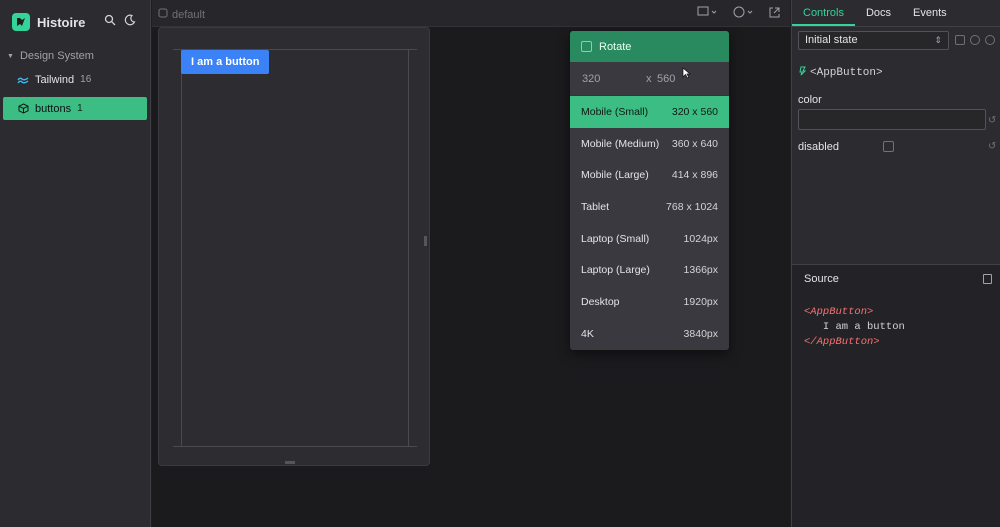 The width and height of the screenshot is (1000, 527). Describe the element at coordinates (666, 79) in the screenshot. I see `height-input: 560` at that location.